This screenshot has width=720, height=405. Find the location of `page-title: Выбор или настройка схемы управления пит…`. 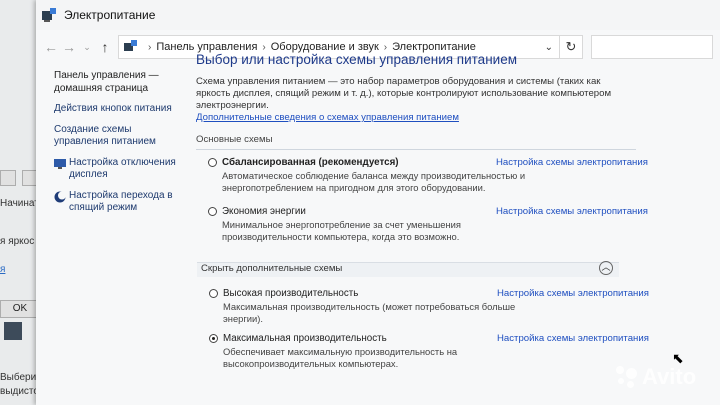

page-title: Выбор или настройка схемы управления пит… is located at coordinates (356, 59).